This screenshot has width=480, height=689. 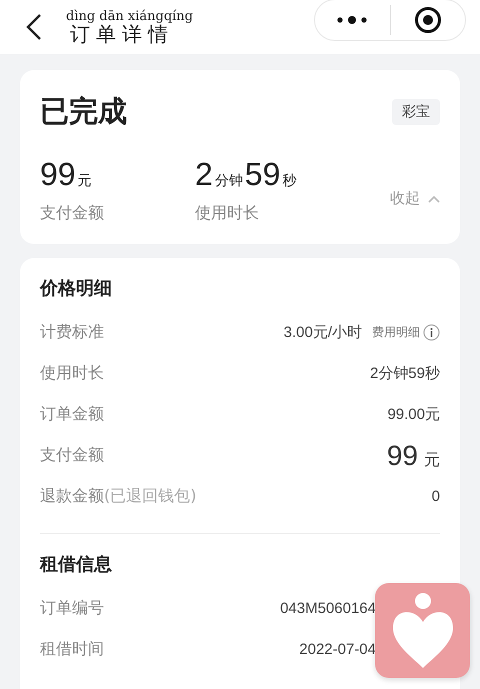 I want to click on back-icon, so click(x=34, y=27).